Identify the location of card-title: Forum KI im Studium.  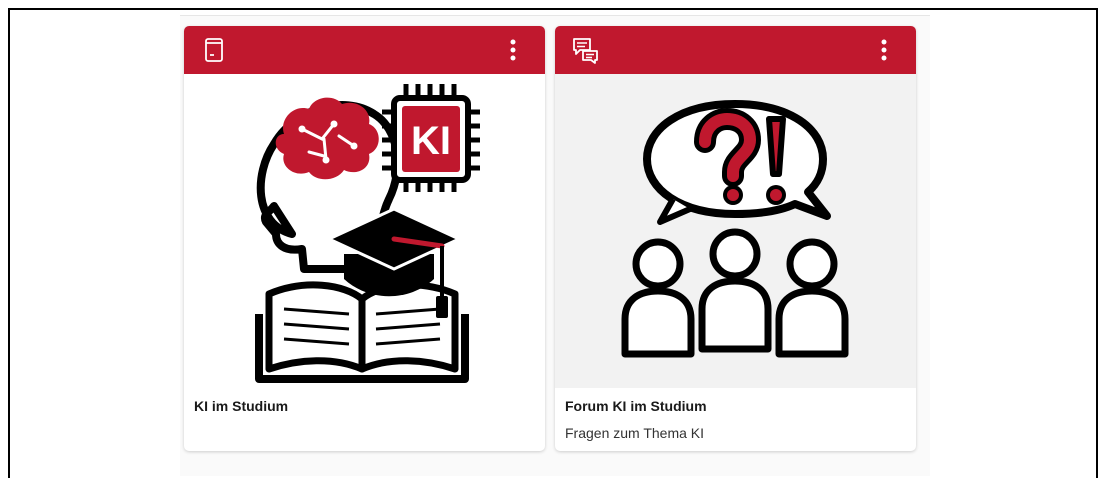
(735, 406).